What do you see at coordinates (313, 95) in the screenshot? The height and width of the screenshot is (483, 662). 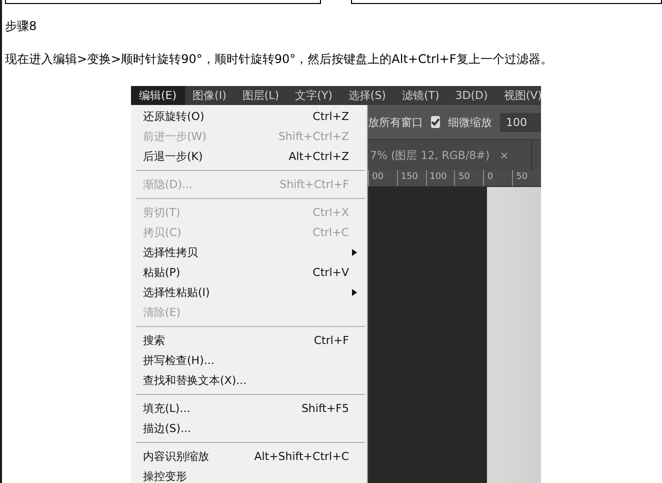 I see `menu-bar-item: 文字(Y)` at bounding box center [313, 95].